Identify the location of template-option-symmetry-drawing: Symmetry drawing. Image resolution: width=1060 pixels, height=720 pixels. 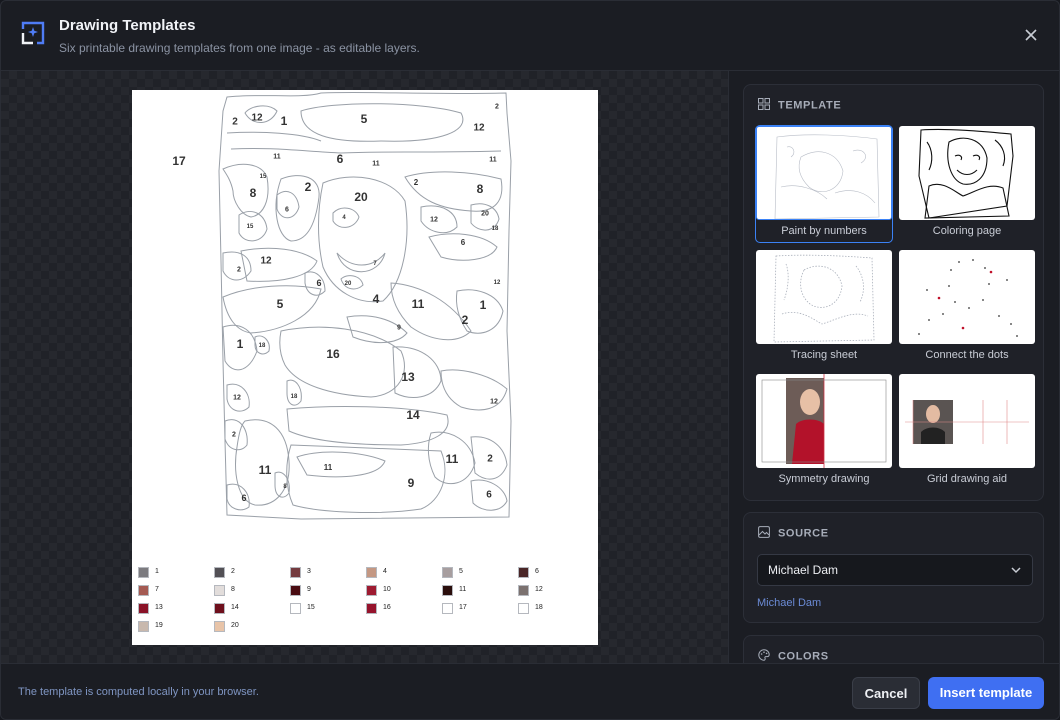
(824, 434).